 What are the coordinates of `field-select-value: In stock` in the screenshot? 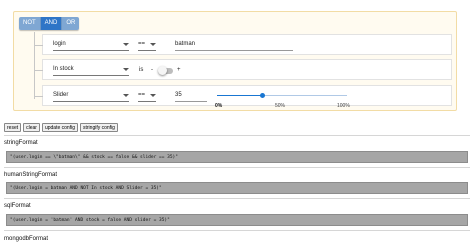 It's located at (63, 69).